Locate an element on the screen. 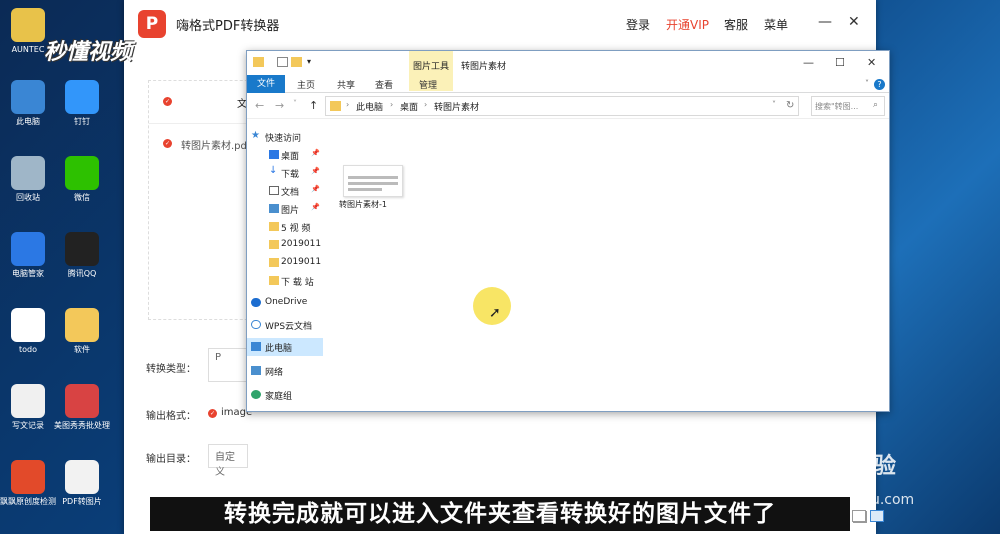  desktop-icon-7: 飘飘原创度检测 is located at coordinates (28, 483).